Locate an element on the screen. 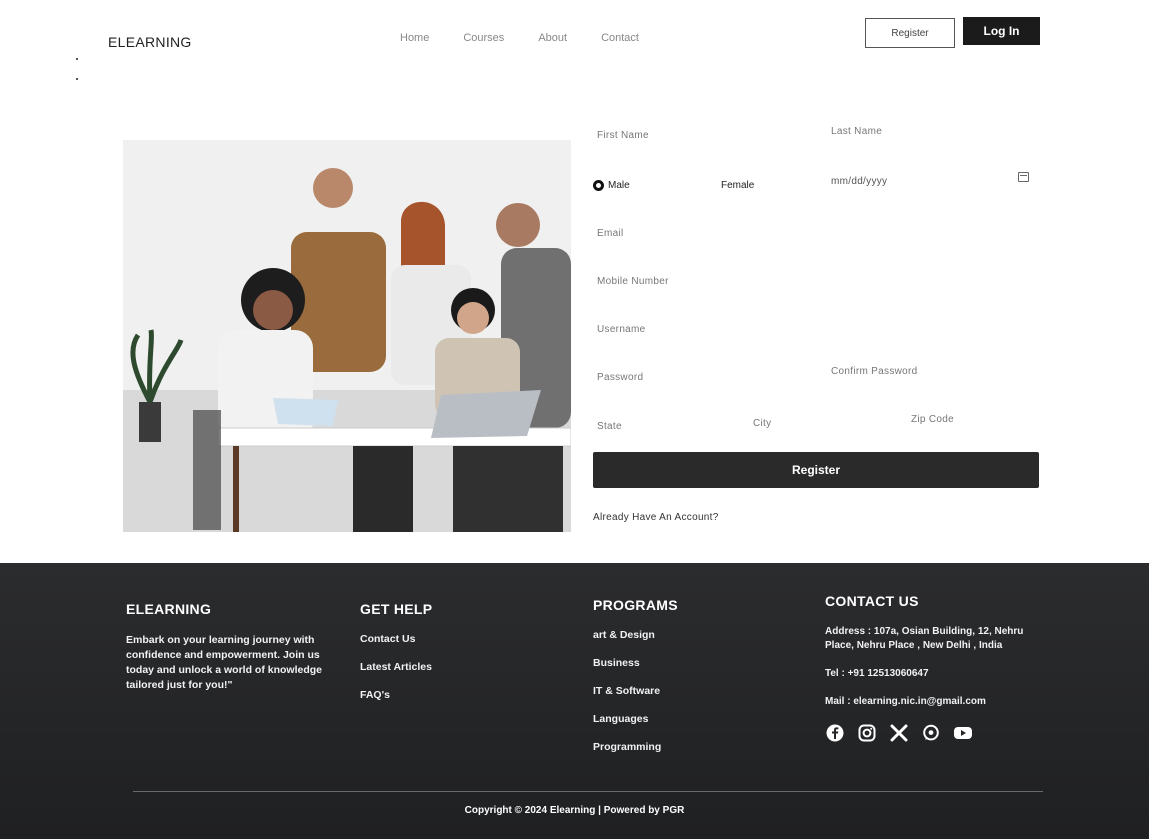  register-button: Register is located at coordinates (910, 33).